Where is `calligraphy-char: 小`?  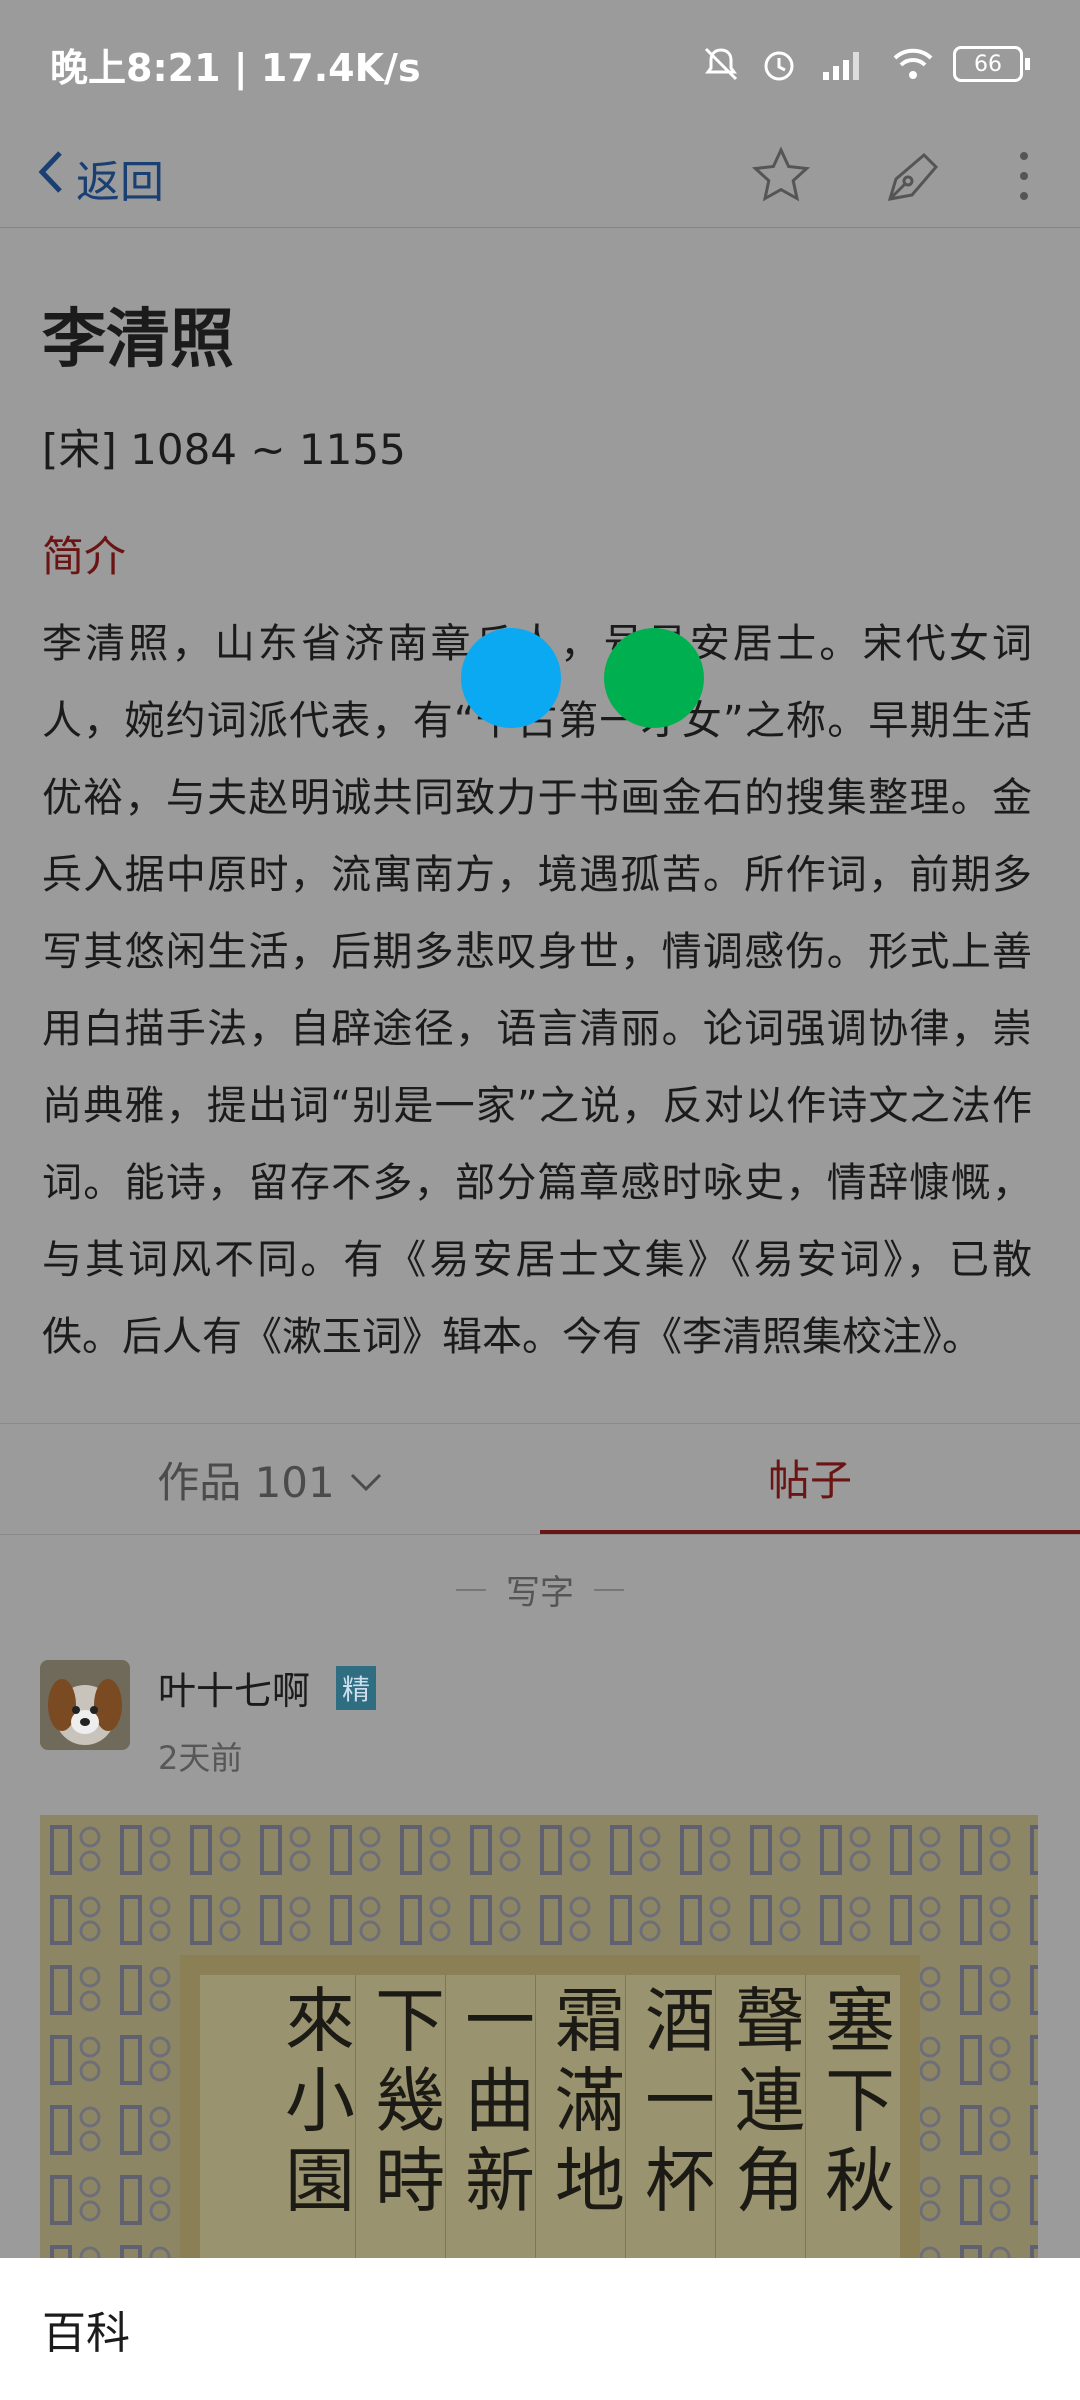
calligraphy-char: 小 is located at coordinates (320, 2101).